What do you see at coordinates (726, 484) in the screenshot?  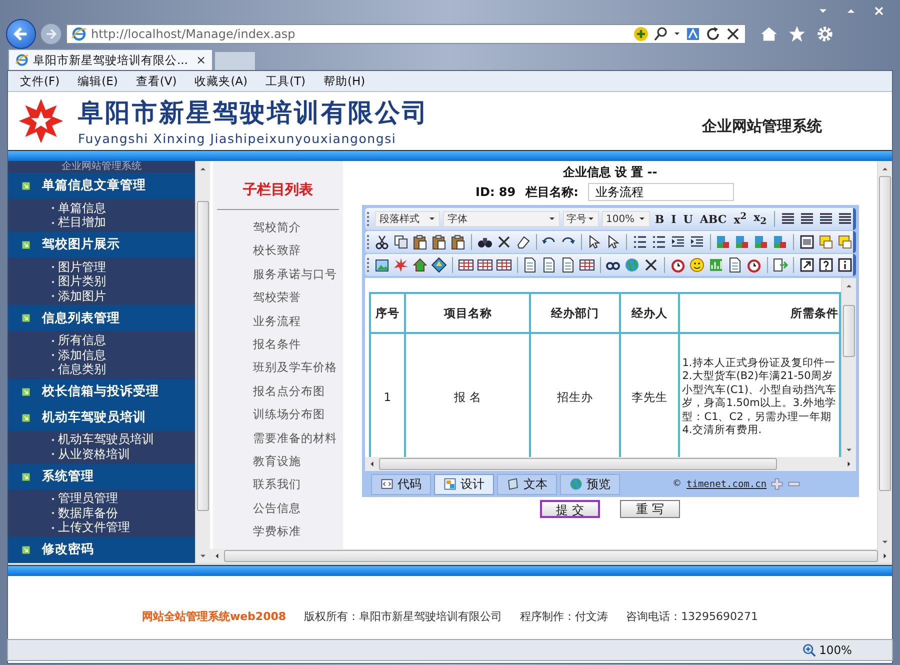 I see `credit-link: timenet.com.cn` at bounding box center [726, 484].